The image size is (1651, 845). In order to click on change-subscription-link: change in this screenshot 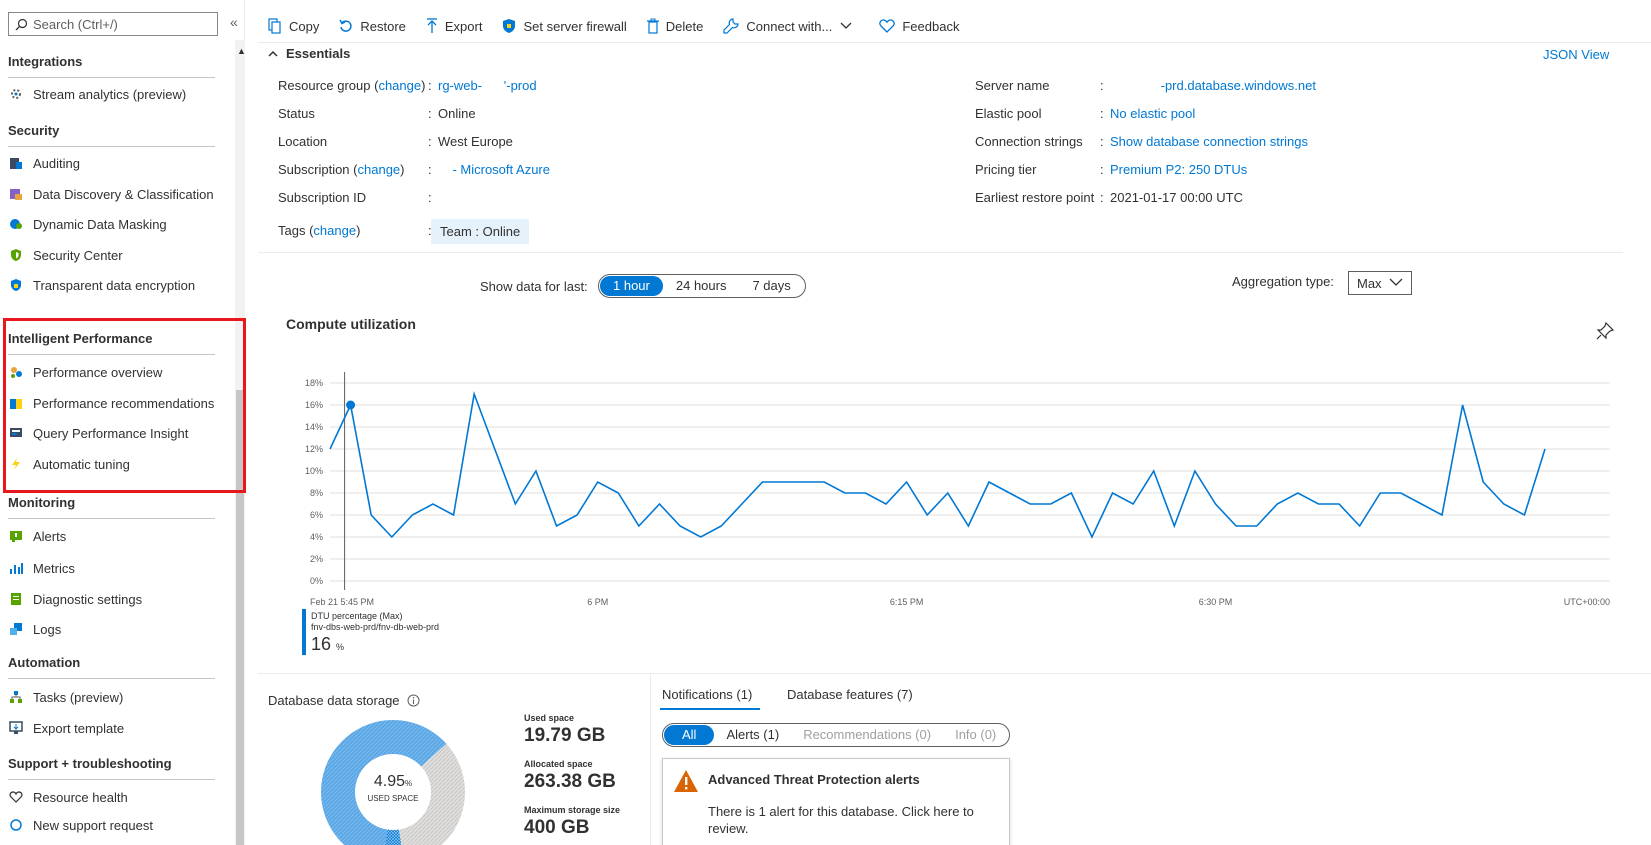, I will do `click(379, 169)`.